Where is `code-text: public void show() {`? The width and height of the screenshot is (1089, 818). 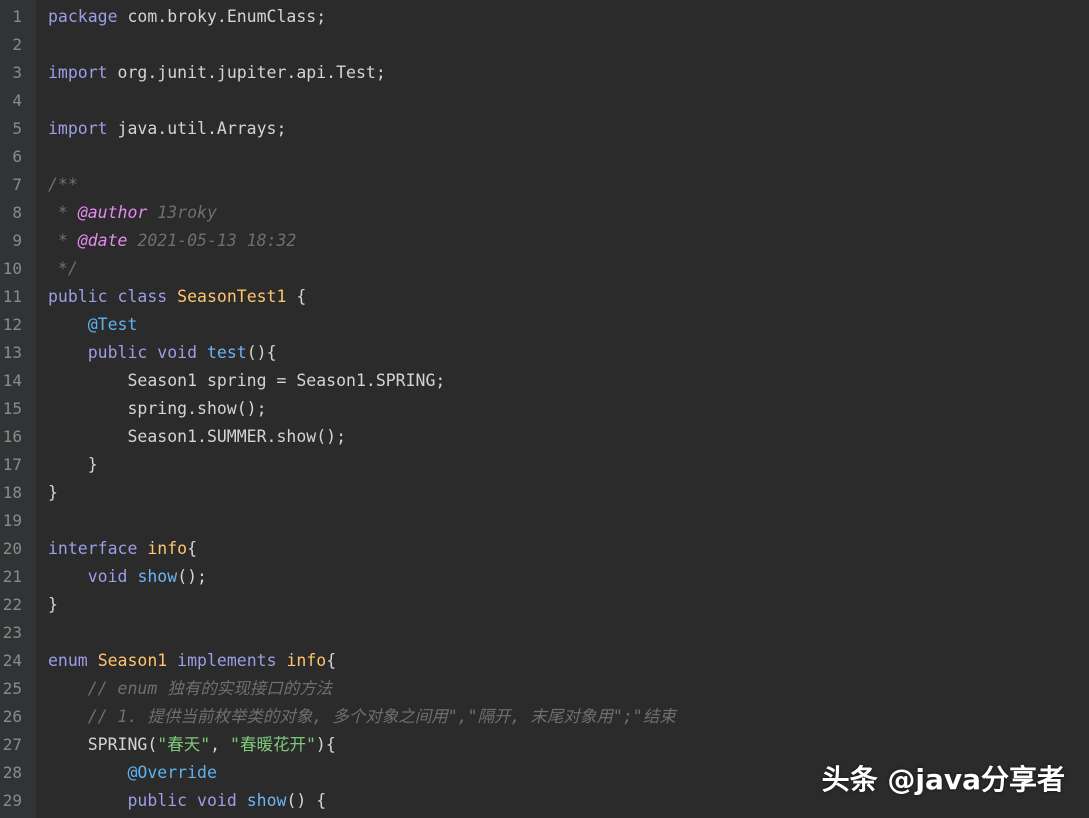 code-text: public void show() { is located at coordinates (187, 801).